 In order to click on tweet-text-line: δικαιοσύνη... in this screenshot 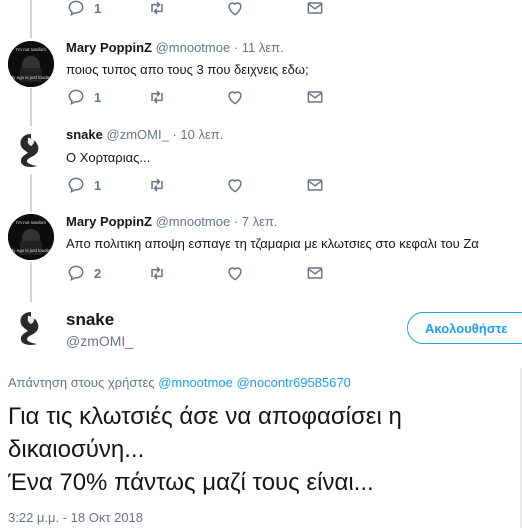, I will do `click(76, 449)`.